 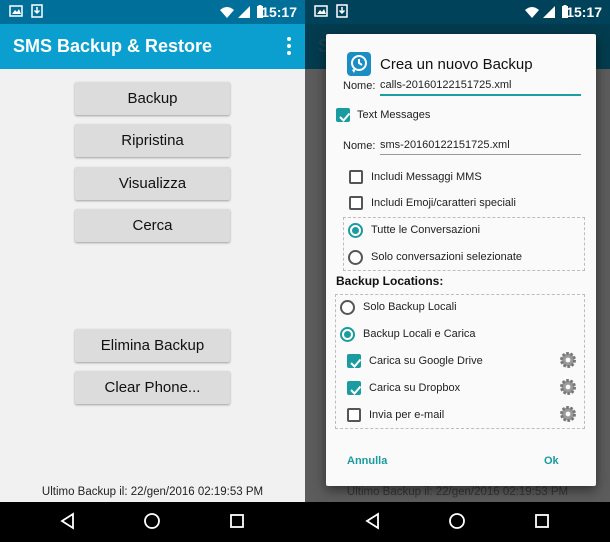 I want to click on email-settings-gear-icon, so click(x=568, y=414).